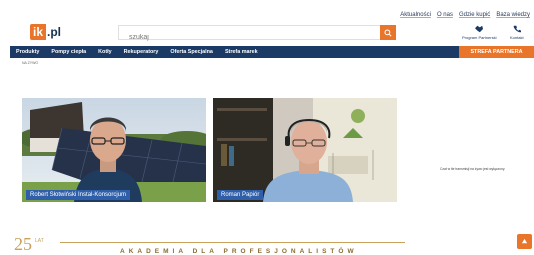 This screenshot has height=255, width=534. Describe the element at coordinates (141, 52) in the screenshot. I see `nav-item-recuperators: Rekuperatory` at that location.